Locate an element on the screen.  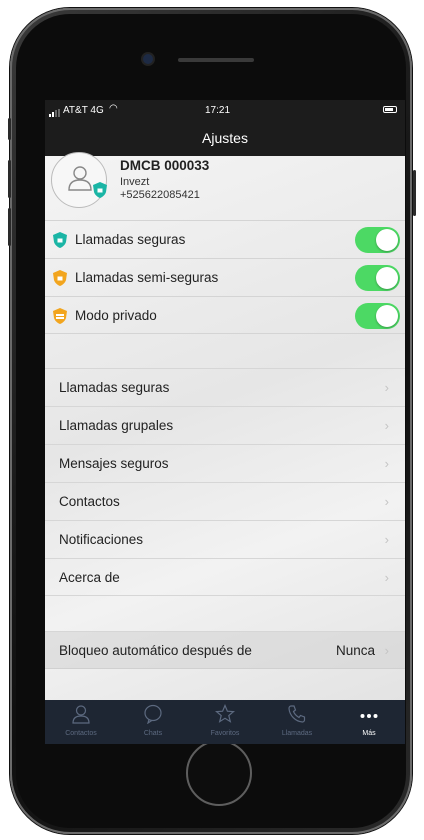
semi-secure-calls-toggle is located at coordinates (377, 278).